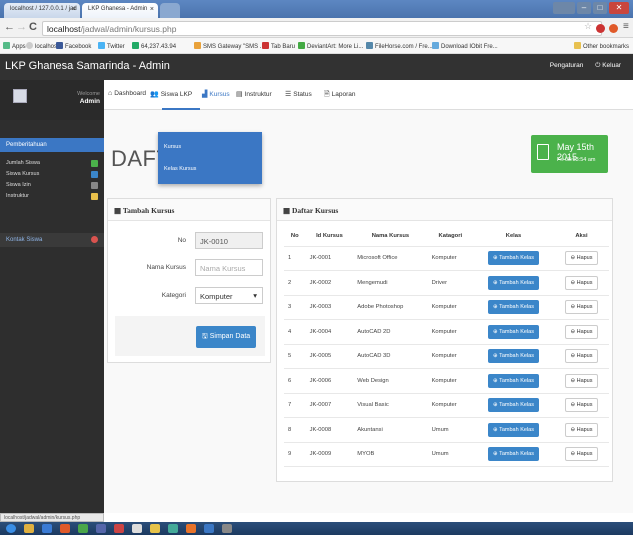  I want to click on sidebar-item-jumlah-siswa: Jumlah Siswa, so click(23, 163).